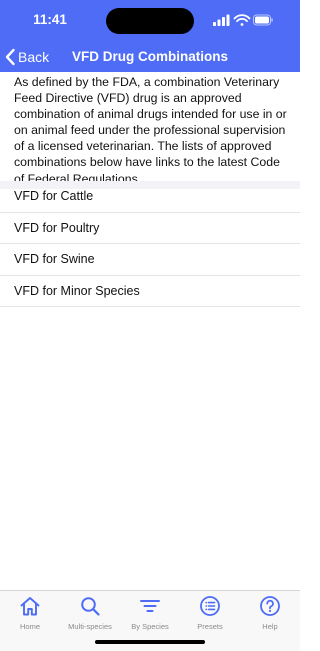 The height and width of the screenshot is (651, 320). What do you see at coordinates (30, 606) in the screenshot?
I see `home-icon` at bounding box center [30, 606].